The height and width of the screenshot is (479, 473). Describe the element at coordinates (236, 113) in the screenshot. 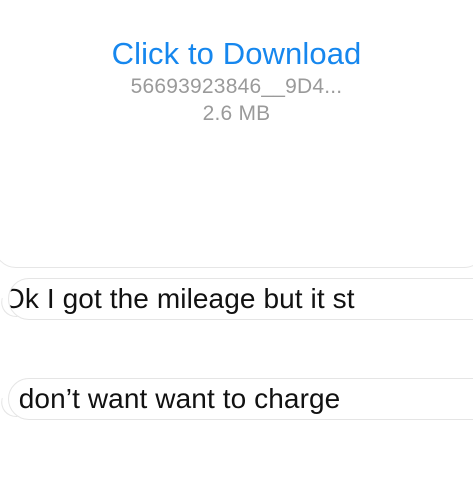

I see `attachment-file-size: 2.6 MB` at that location.